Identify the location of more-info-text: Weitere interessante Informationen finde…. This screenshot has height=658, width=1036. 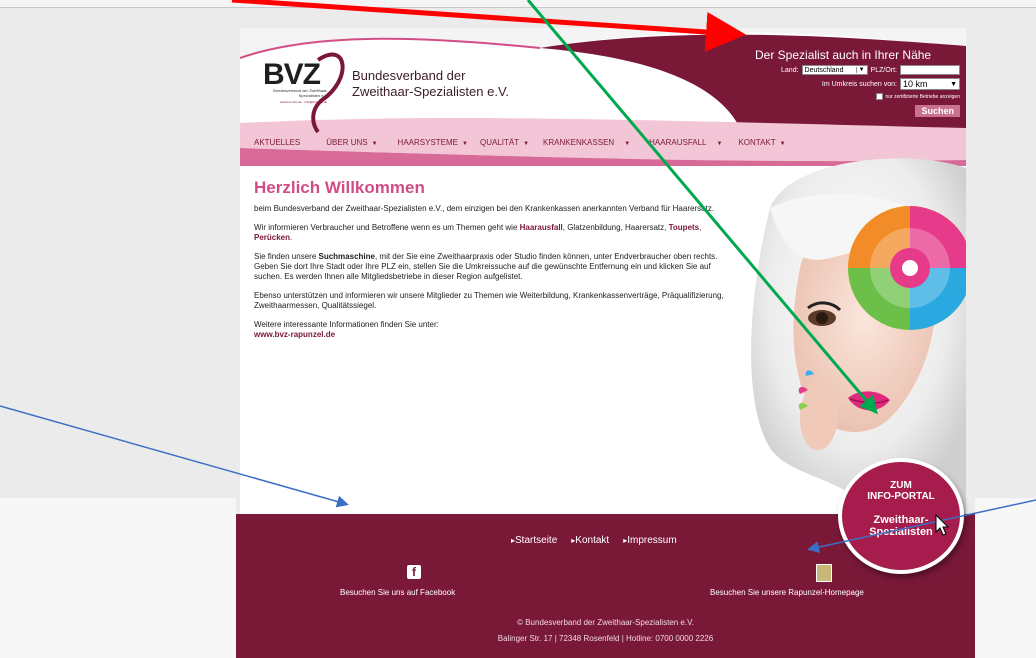
(346, 324).